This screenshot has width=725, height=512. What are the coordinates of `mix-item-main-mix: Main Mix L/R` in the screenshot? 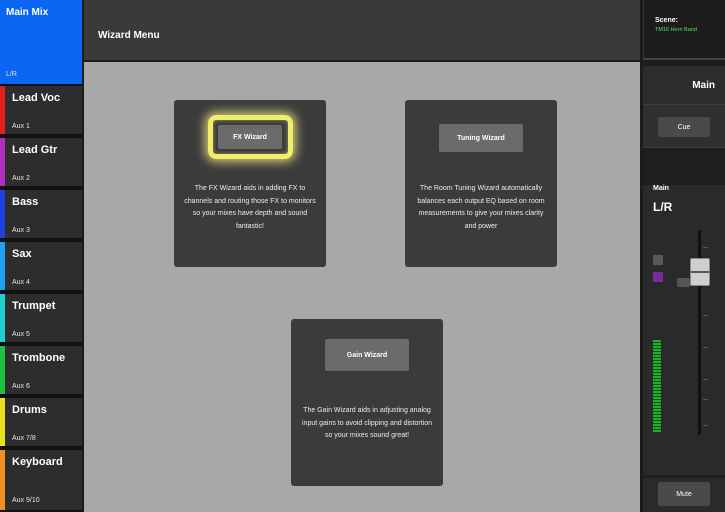 It's located at (41, 43).